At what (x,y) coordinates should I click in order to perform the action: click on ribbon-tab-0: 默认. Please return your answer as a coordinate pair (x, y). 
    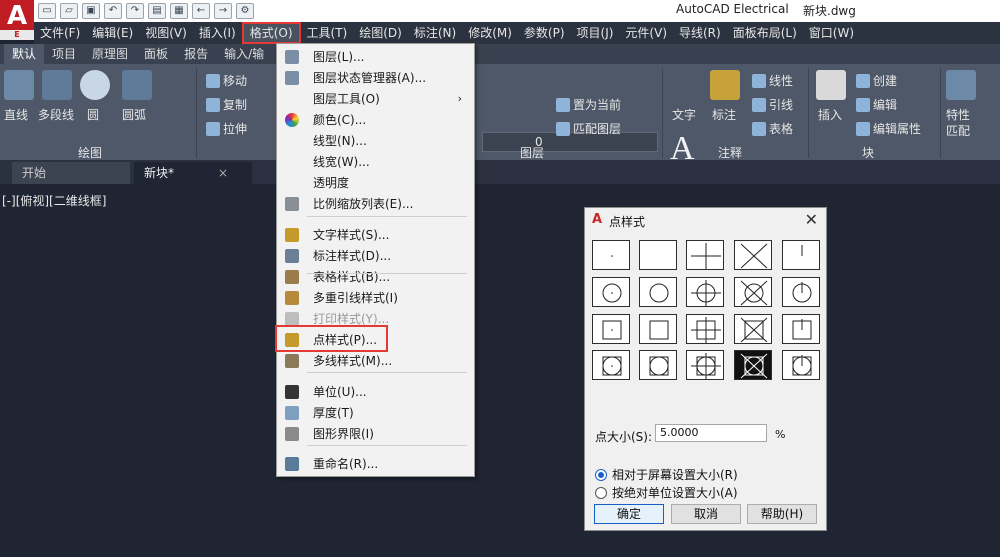
    Looking at the image, I should click on (24, 54).